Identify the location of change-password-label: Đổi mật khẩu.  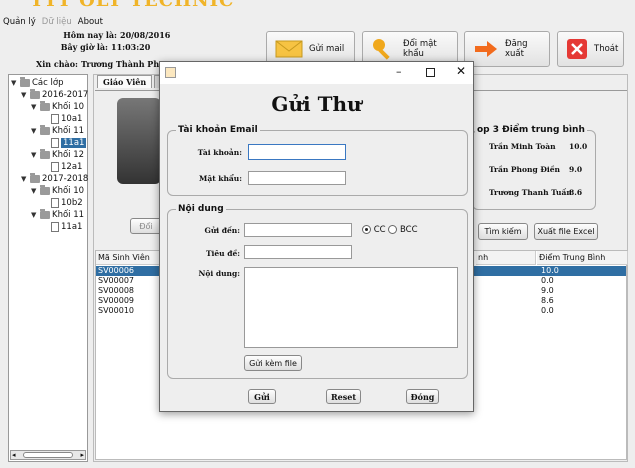
(420, 49).